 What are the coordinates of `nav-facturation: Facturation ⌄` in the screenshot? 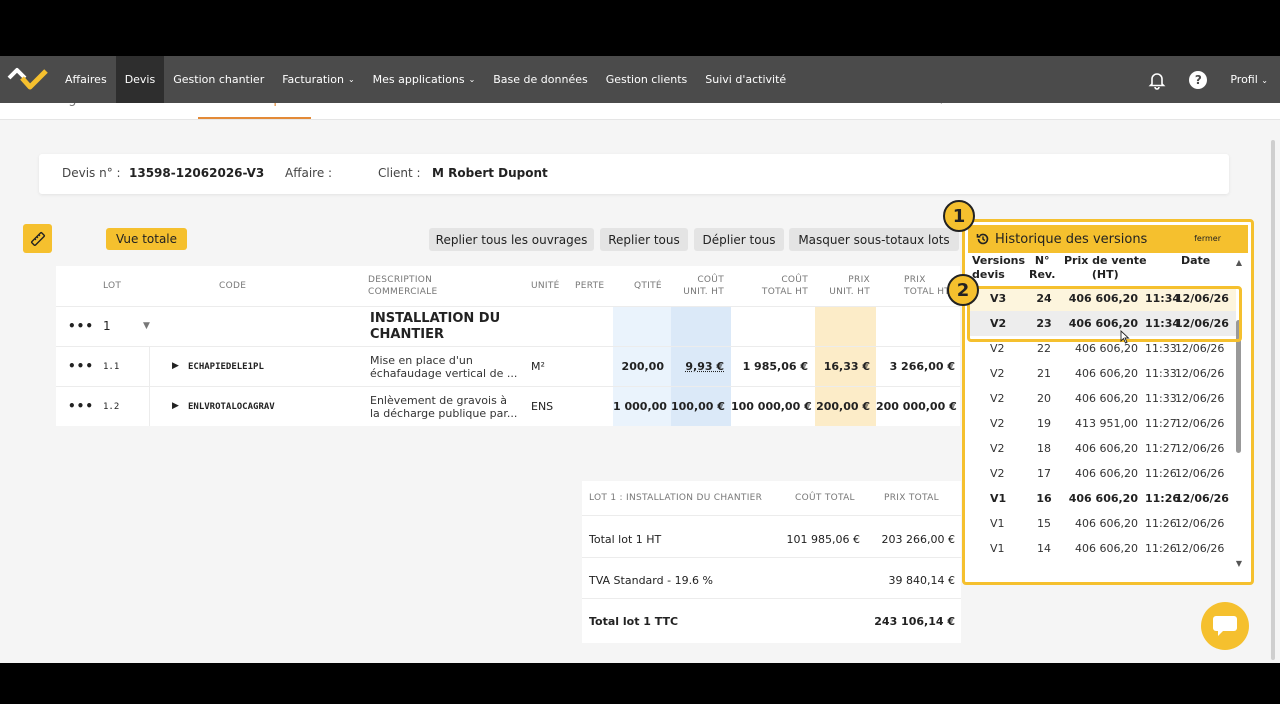 It's located at (318, 79).